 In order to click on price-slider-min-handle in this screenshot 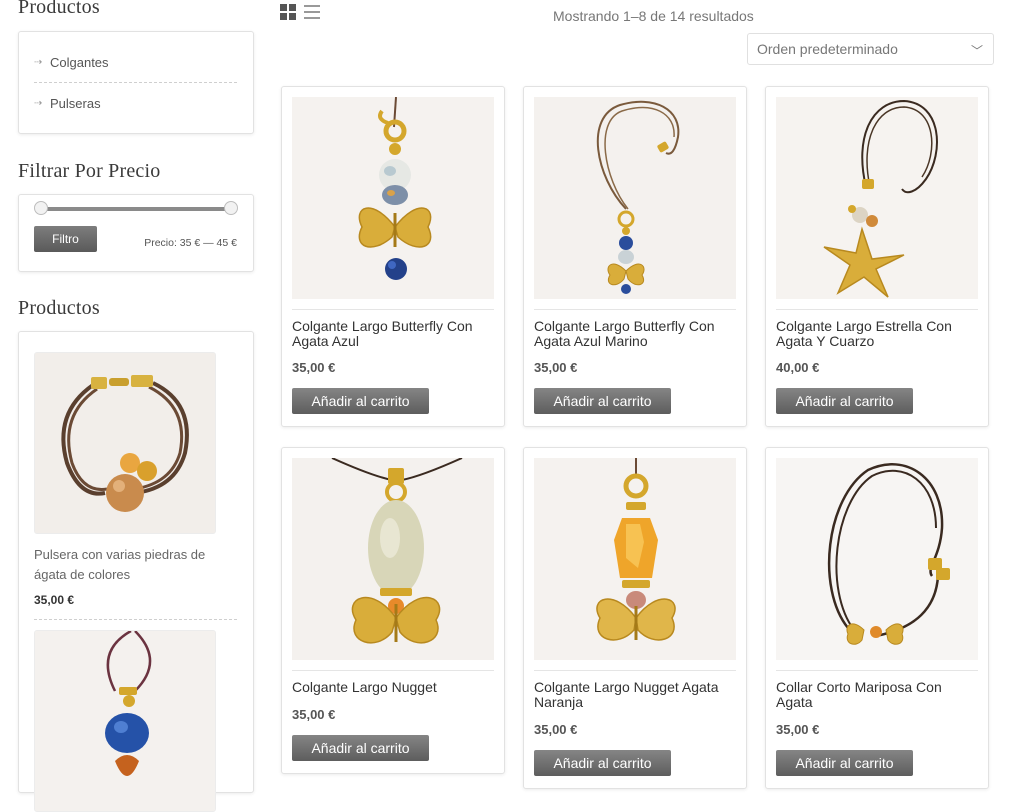, I will do `click(41, 208)`.